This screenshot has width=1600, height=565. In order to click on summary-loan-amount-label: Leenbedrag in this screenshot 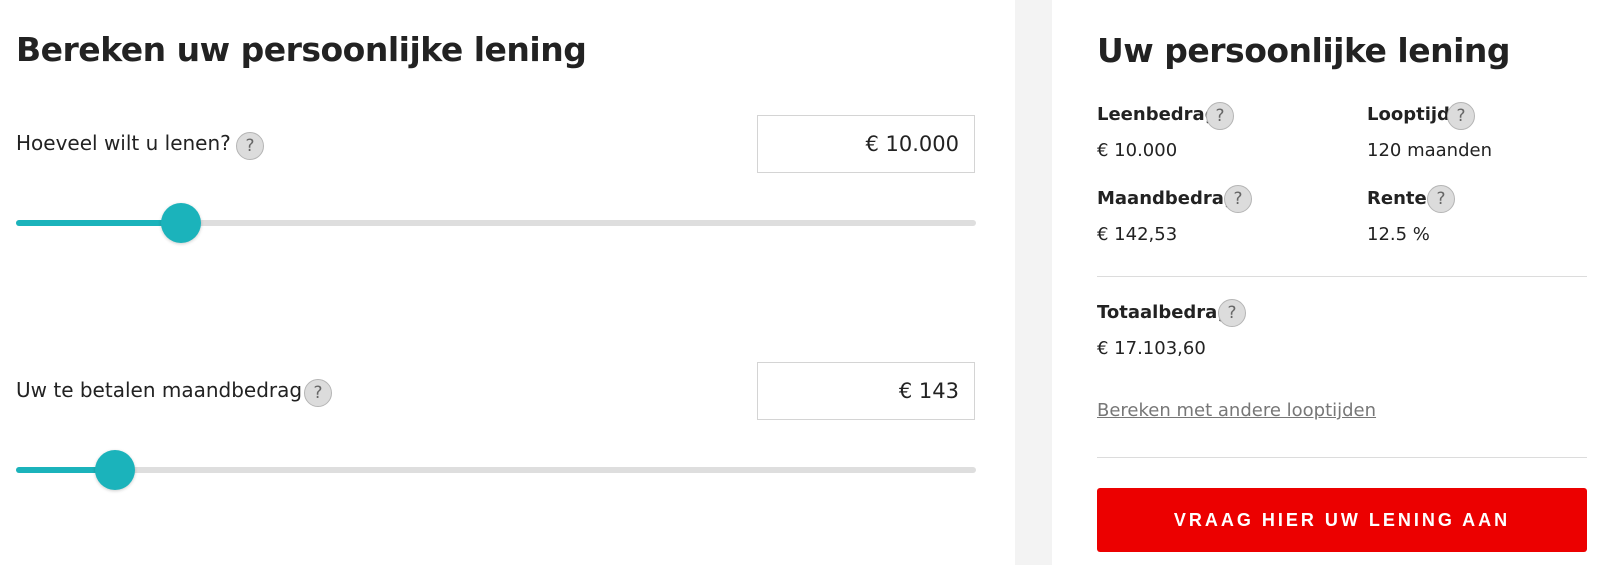, I will do `click(1157, 114)`.